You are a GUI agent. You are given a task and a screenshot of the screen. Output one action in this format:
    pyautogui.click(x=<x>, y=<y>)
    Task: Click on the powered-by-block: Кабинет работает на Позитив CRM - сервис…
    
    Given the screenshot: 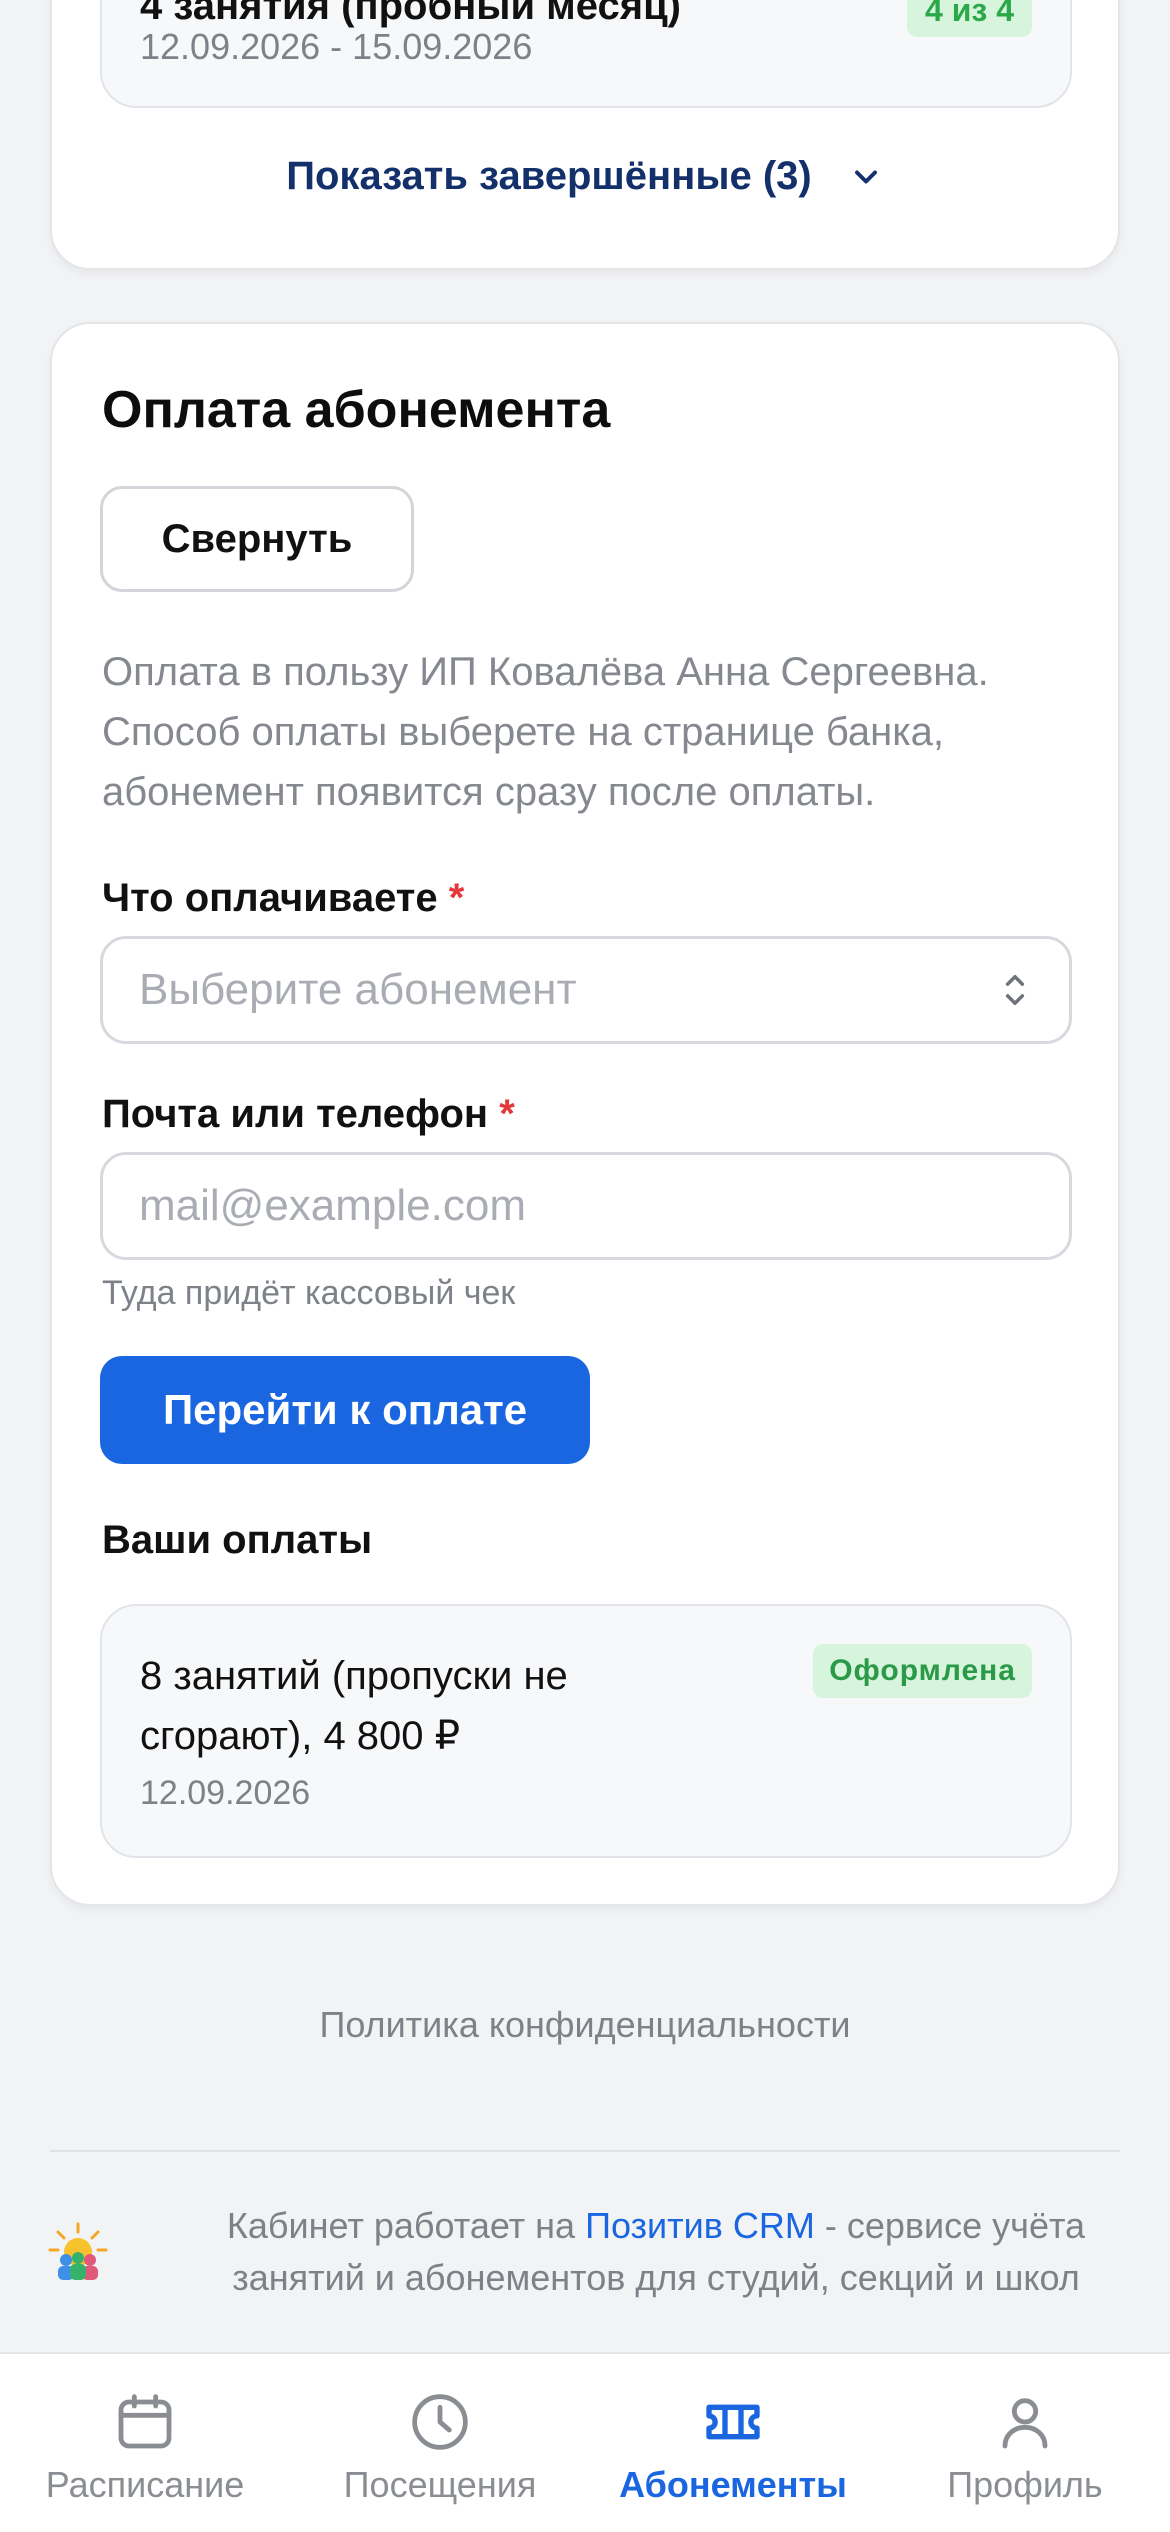 What is the action you would take?
    pyautogui.click(x=585, y=2255)
    